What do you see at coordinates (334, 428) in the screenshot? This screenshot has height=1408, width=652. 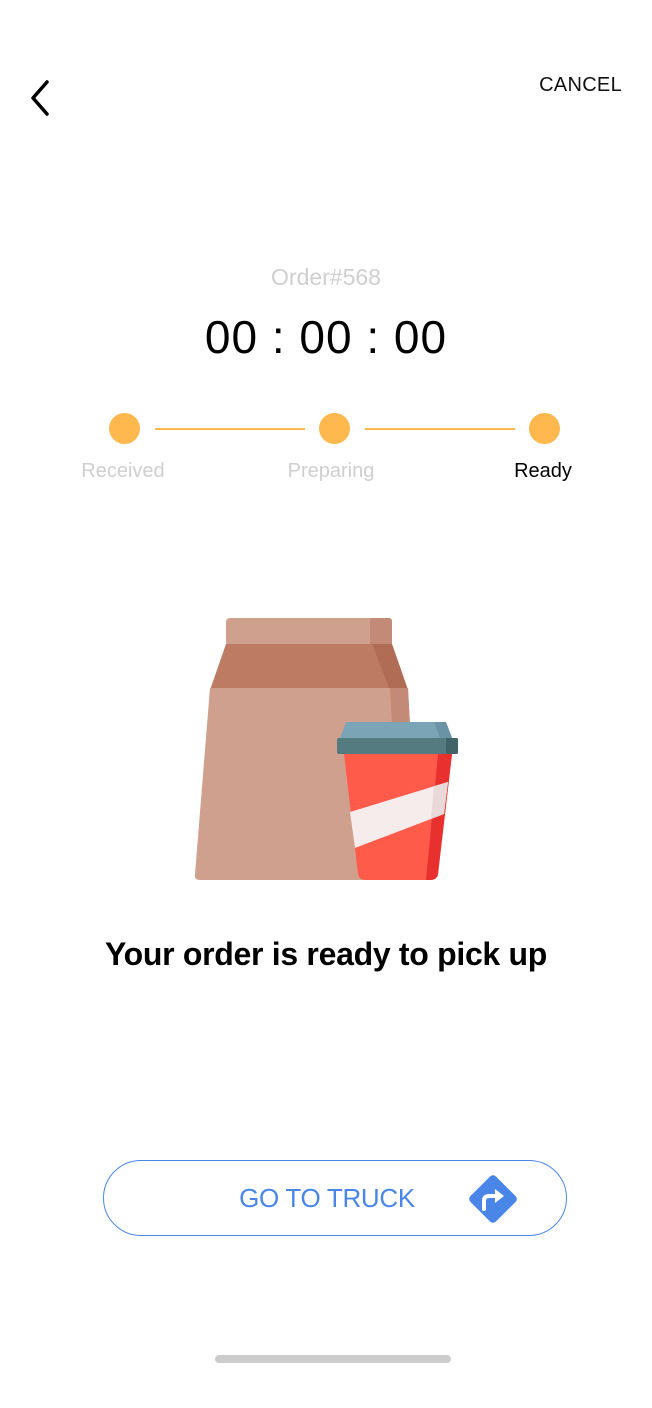 I see `step-dot-preparing` at bounding box center [334, 428].